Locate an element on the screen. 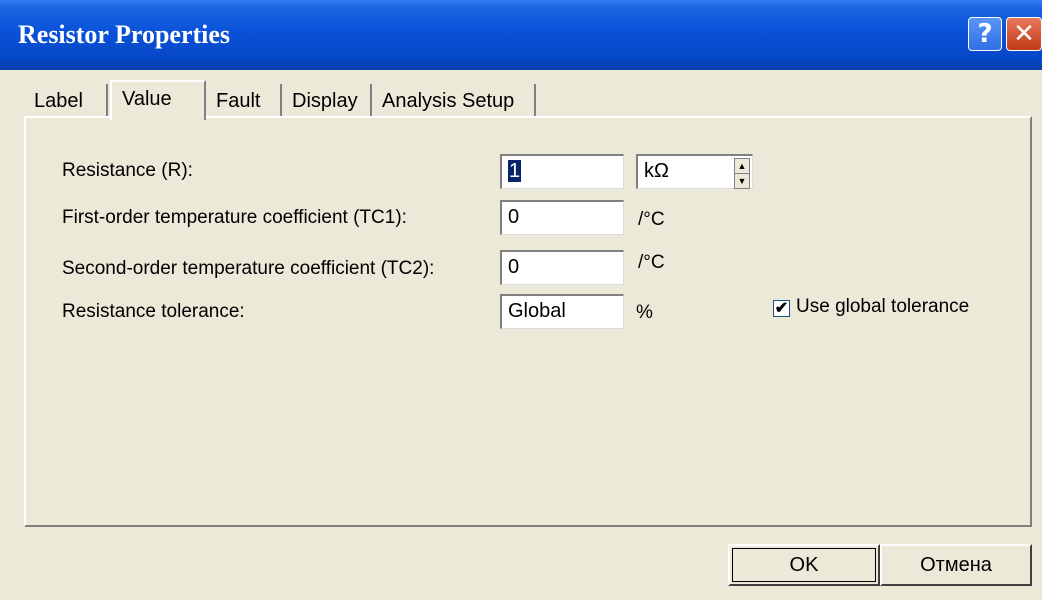 The height and width of the screenshot is (600, 1042). tolerance-input: Global is located at coordinates (562, 311).